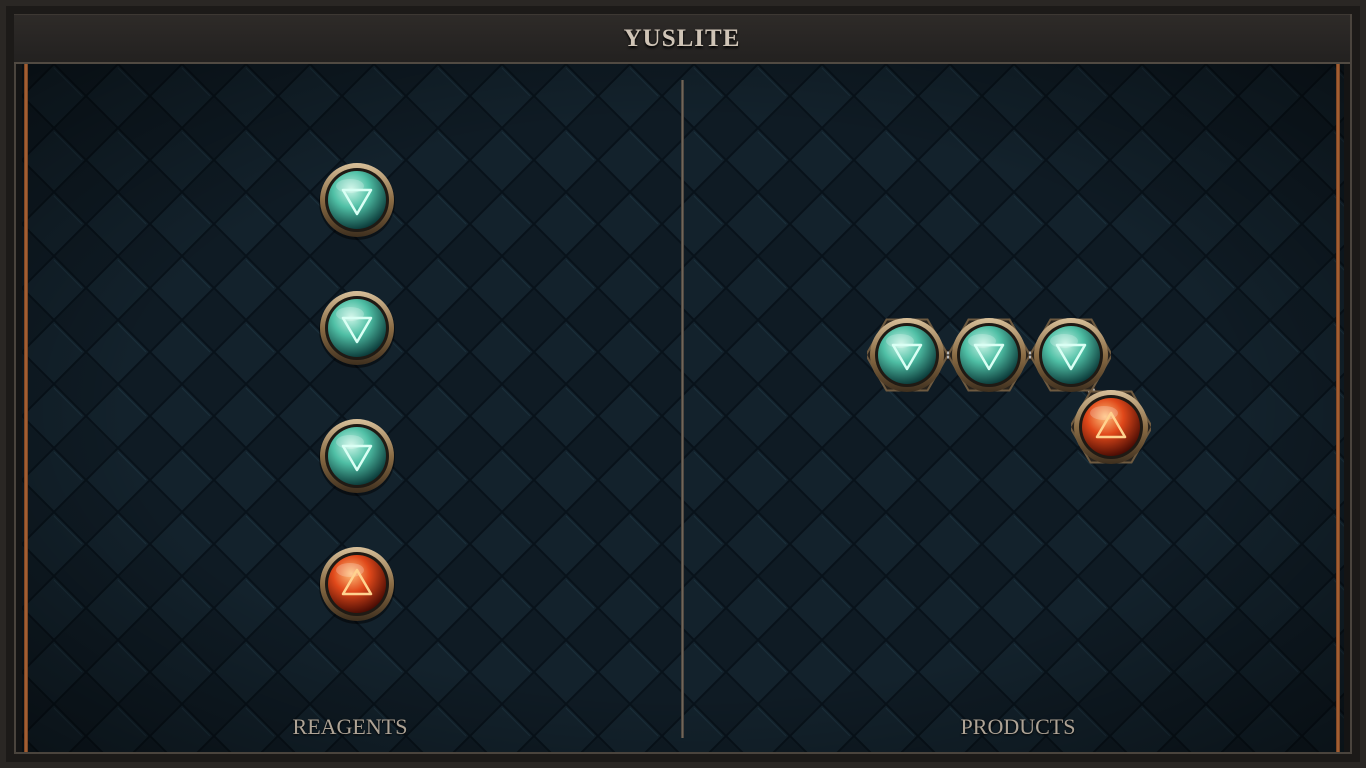  I want to click on molecule-title: YUSLITE, so click(682, 38).